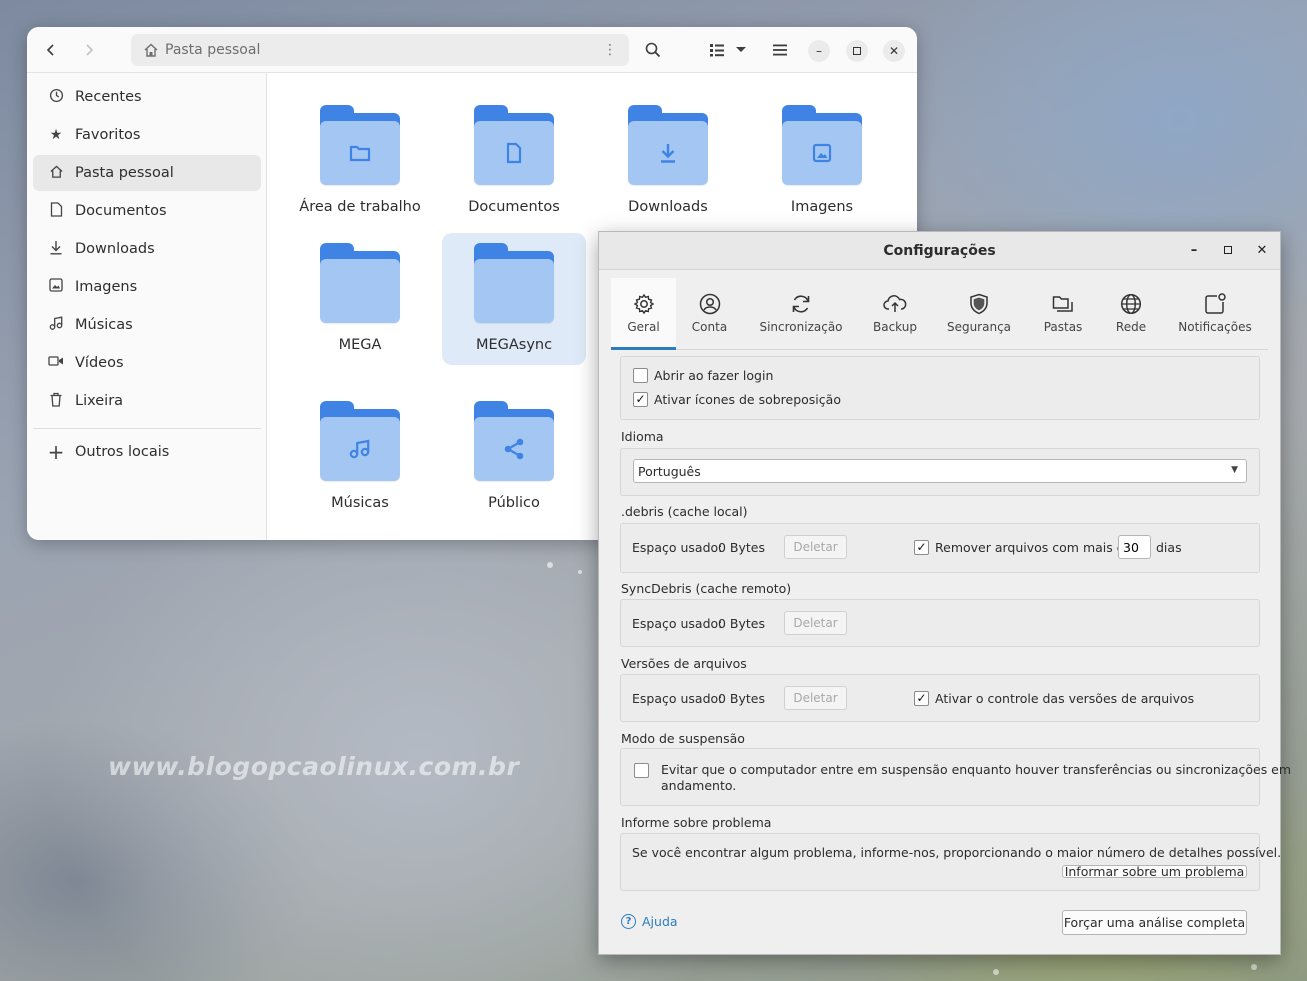  What do you see at coordinates (742, 698) in the screenshot?
I see `versions-used-value: 0 Bytes` at bounding box center [742, 698].